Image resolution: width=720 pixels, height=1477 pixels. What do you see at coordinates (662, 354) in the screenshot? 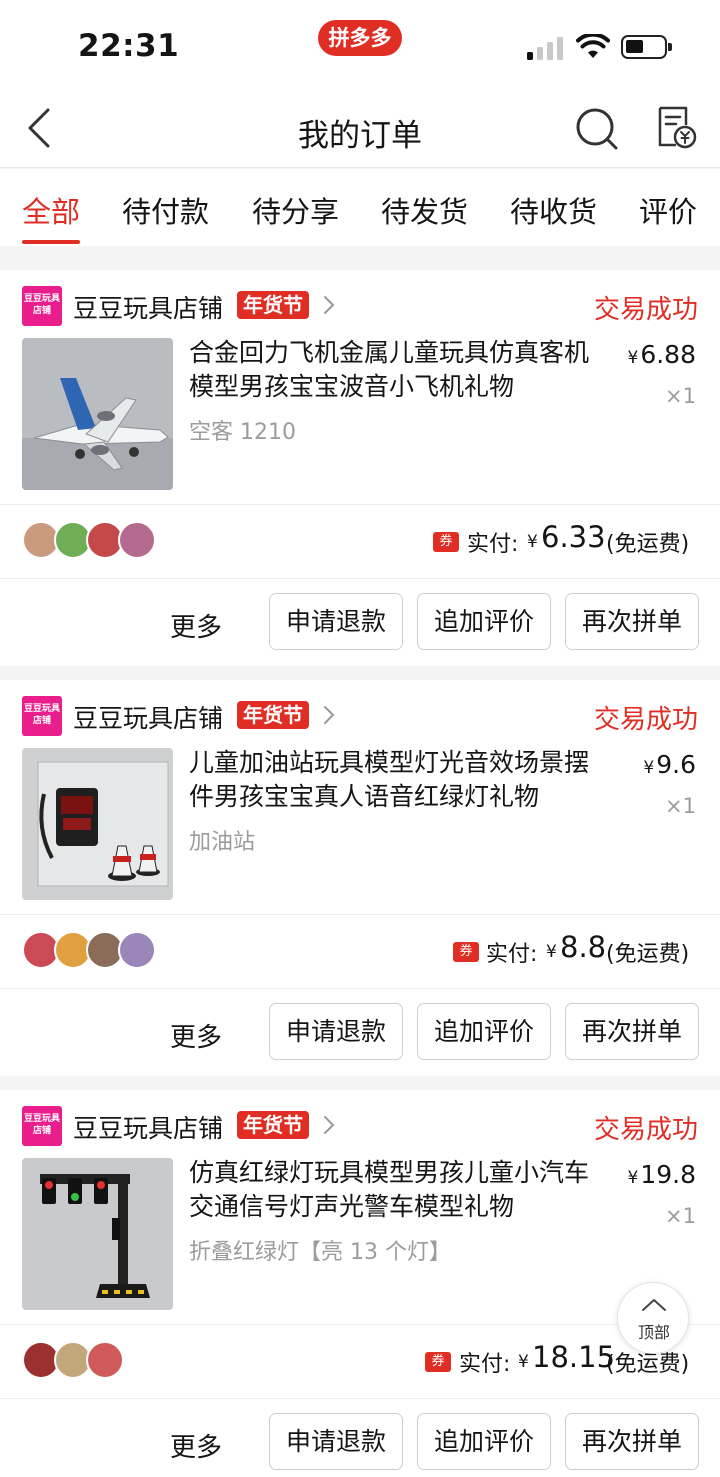
I see `unit-price: ¥6.88` at bounding box center [662, 354].